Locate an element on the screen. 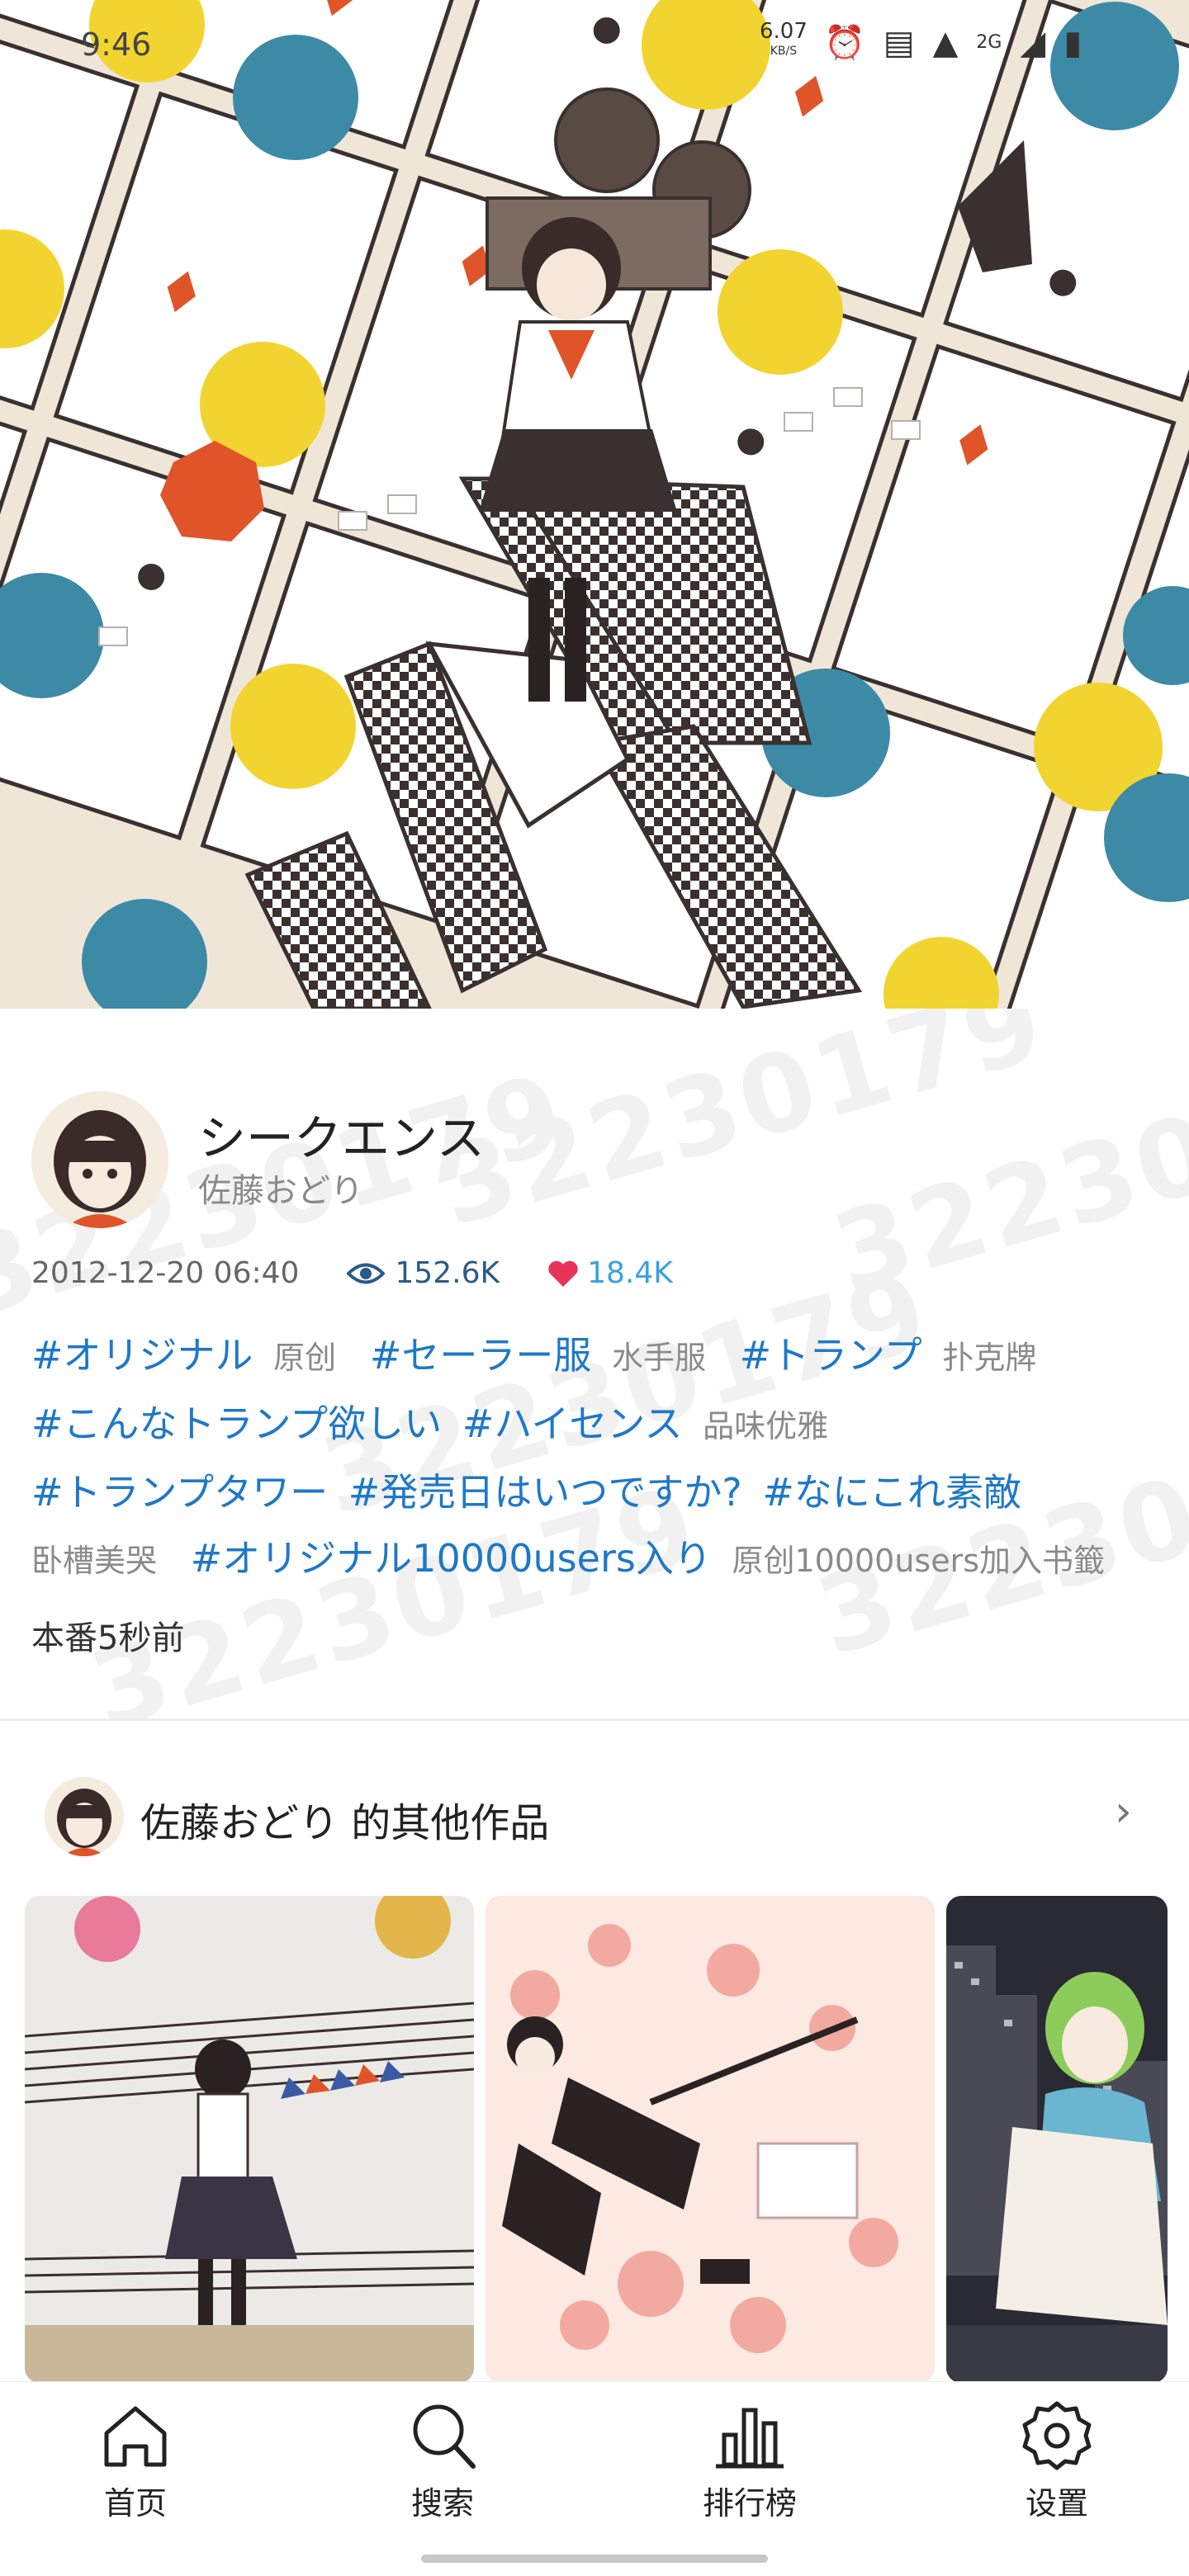 The height and width of the screenshot is (2576, 1189). network-type: 2G is located at coordinates (989, 42).